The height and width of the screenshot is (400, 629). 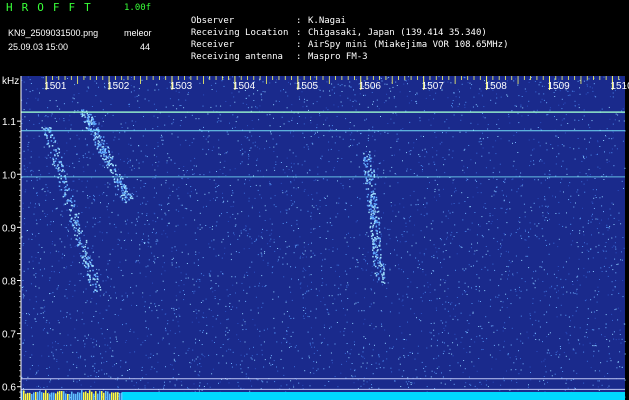 What do you see at coordinates (9, 175) in the screenshot?
I see `y-tick-label: 1.0` at bounding box center [9, 175].